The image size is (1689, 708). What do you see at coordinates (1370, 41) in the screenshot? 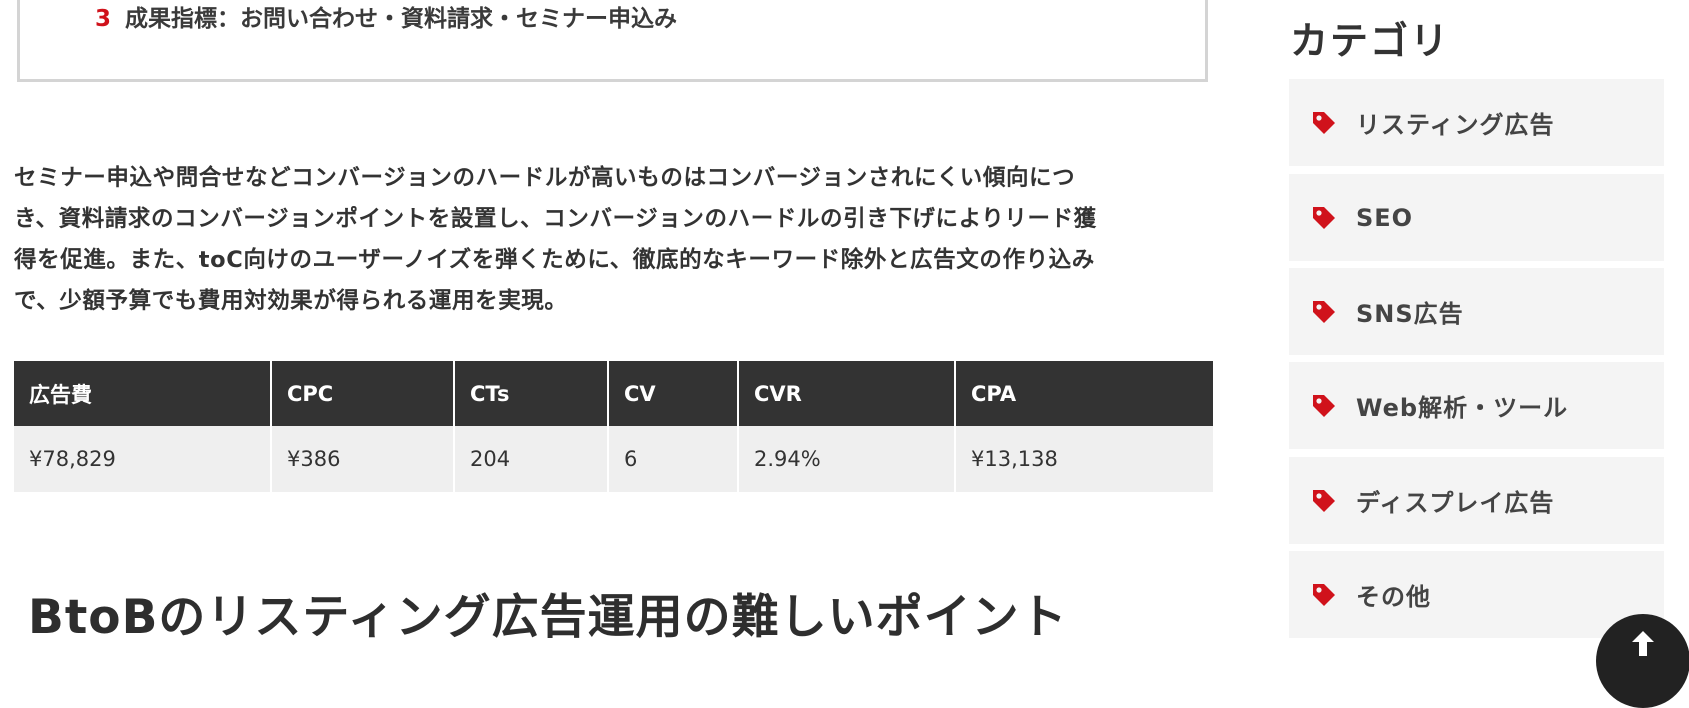
I see `sidebar-title: カテゴリ` at bounding box center [1370, 41].